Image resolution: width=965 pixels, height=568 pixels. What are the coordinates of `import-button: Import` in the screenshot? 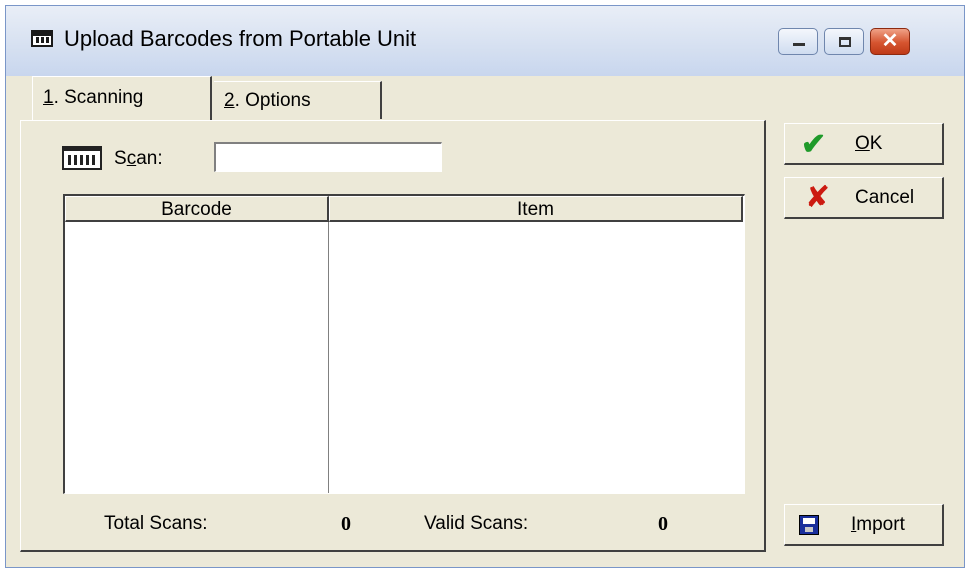 It's located at (864, 525).